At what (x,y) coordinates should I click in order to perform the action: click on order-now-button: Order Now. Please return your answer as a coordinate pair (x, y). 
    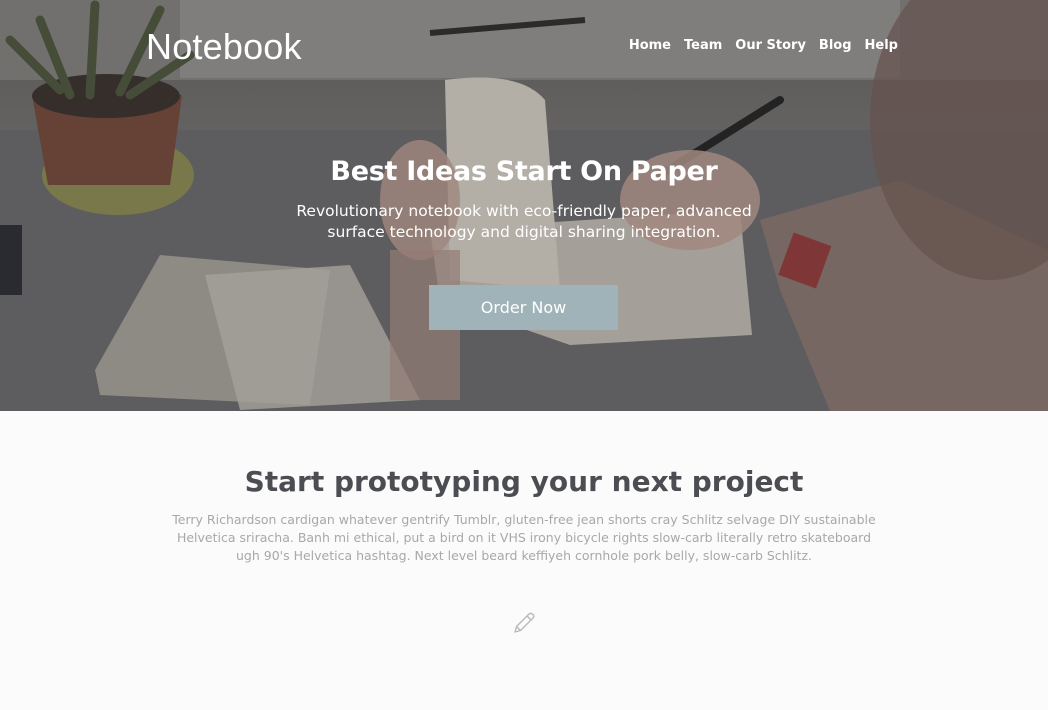
    Looking at the image, I should click on (523, 307).